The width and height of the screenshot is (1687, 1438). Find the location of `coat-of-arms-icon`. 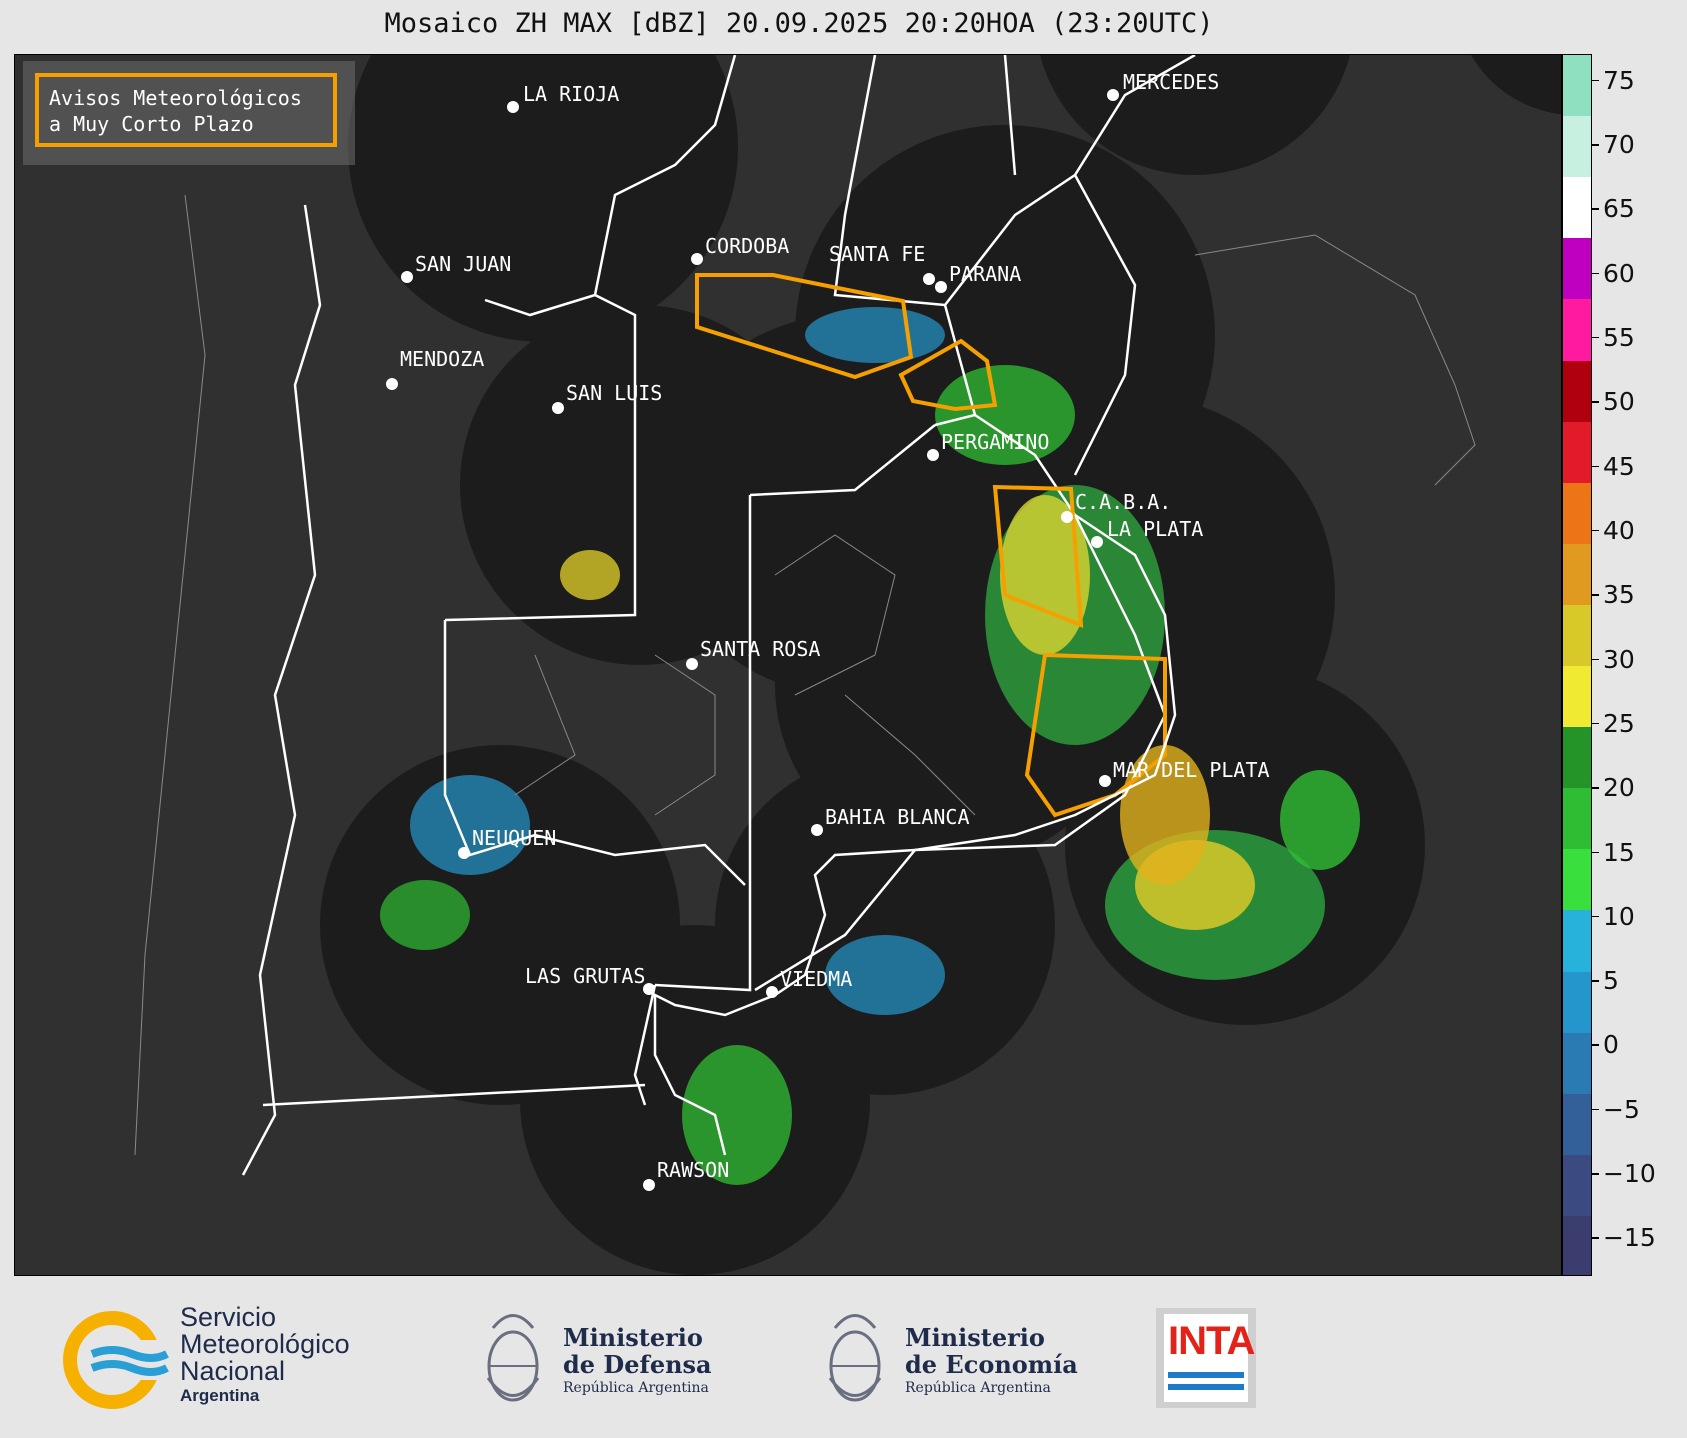

coat-of-arms-icon is located at coordinates (513, 1358).